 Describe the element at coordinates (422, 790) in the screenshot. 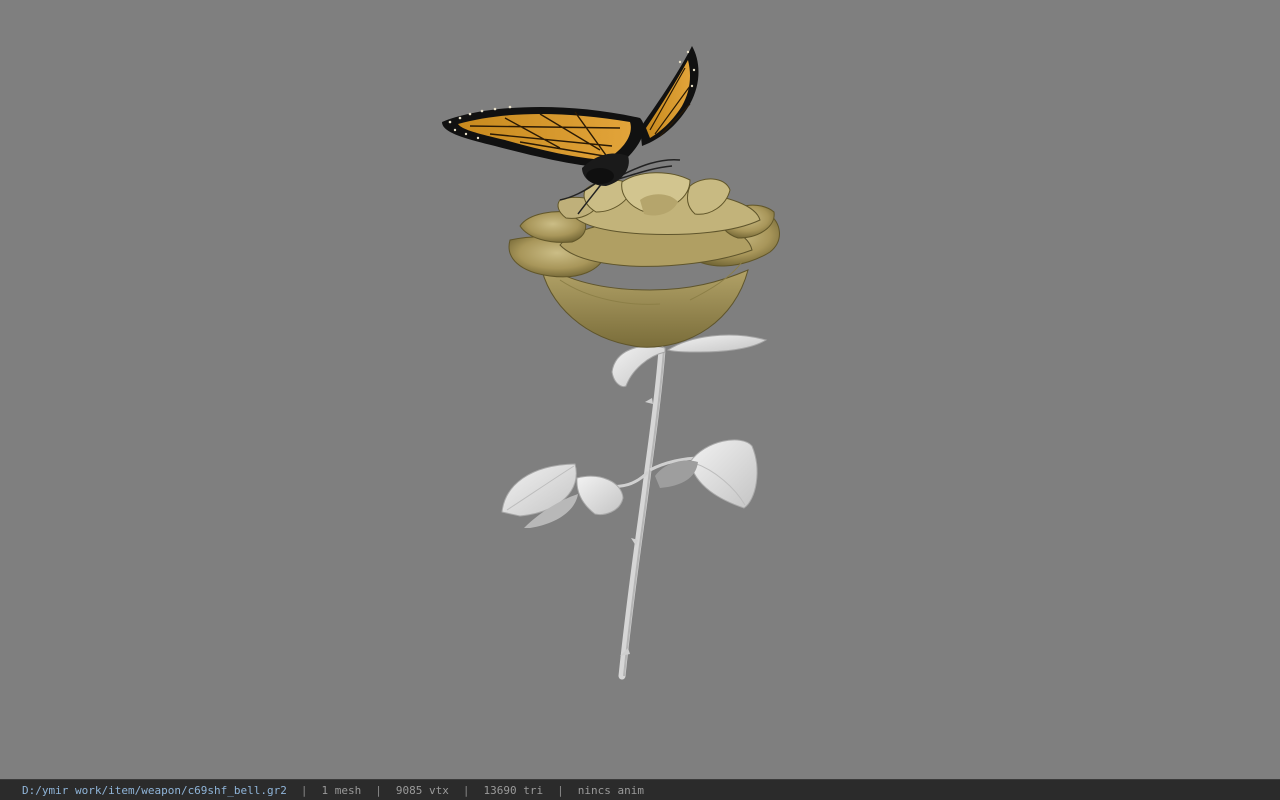

I see `vertex-count-label: 9085 vtx` at that location.